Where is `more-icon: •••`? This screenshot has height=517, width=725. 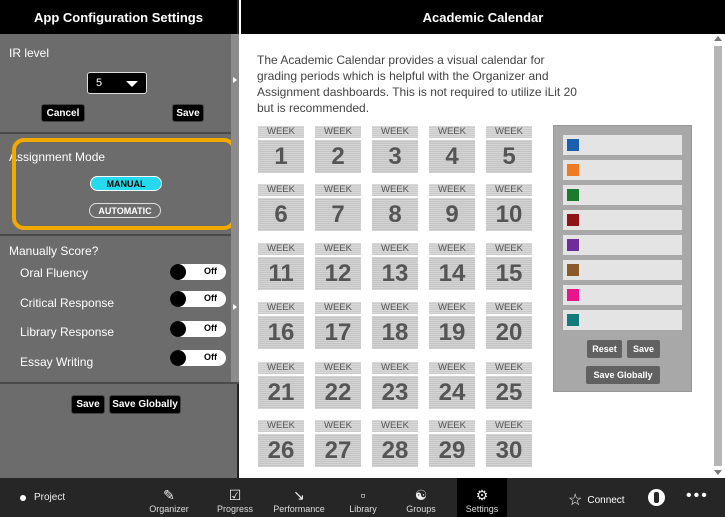 more-icon: ••• is located at coordinates (697, 496).